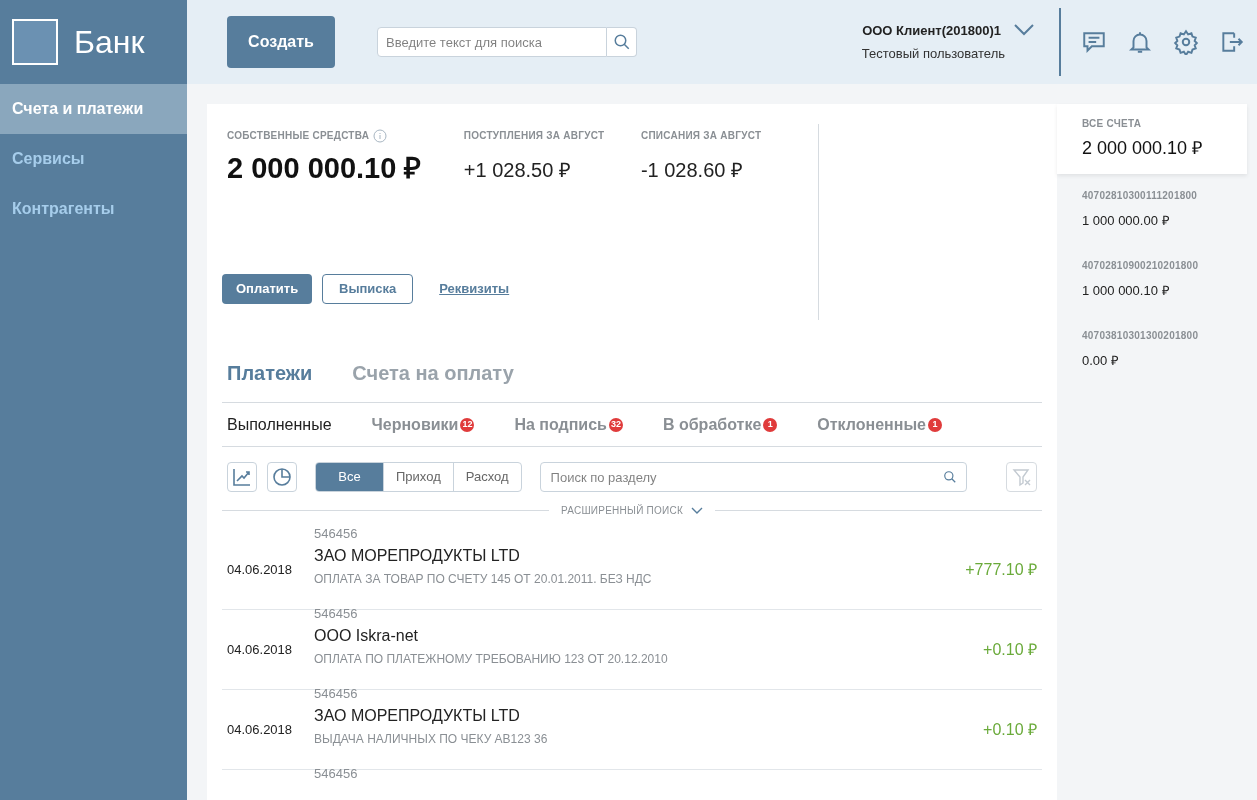  What do you see at coordinates (467, 424) in the screenshot?
I see `count-badge: 12` at bounding box center [467, 424].